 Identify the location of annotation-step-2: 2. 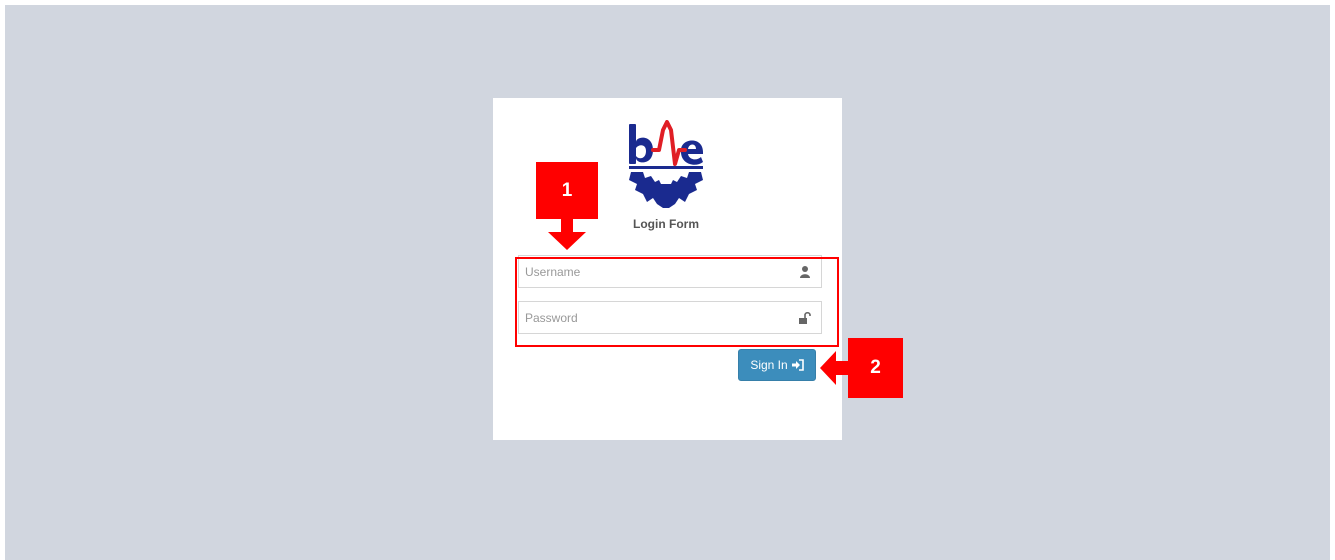
(875, 368).